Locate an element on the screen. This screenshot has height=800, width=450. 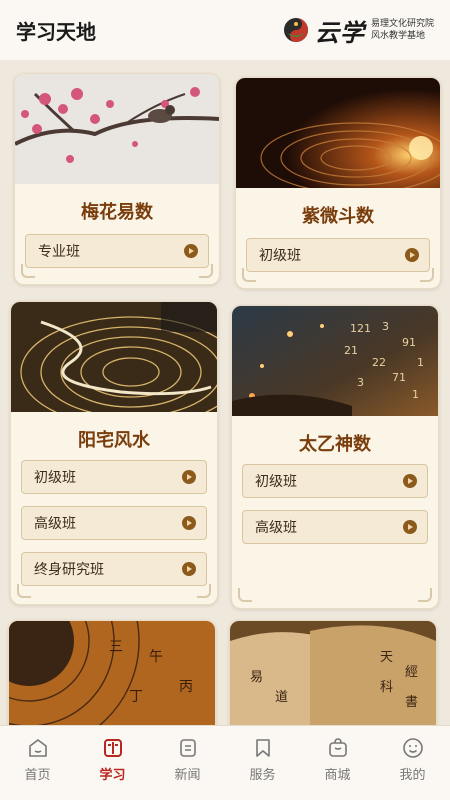
glowing-compass-image is located at coordinates (338, 133).